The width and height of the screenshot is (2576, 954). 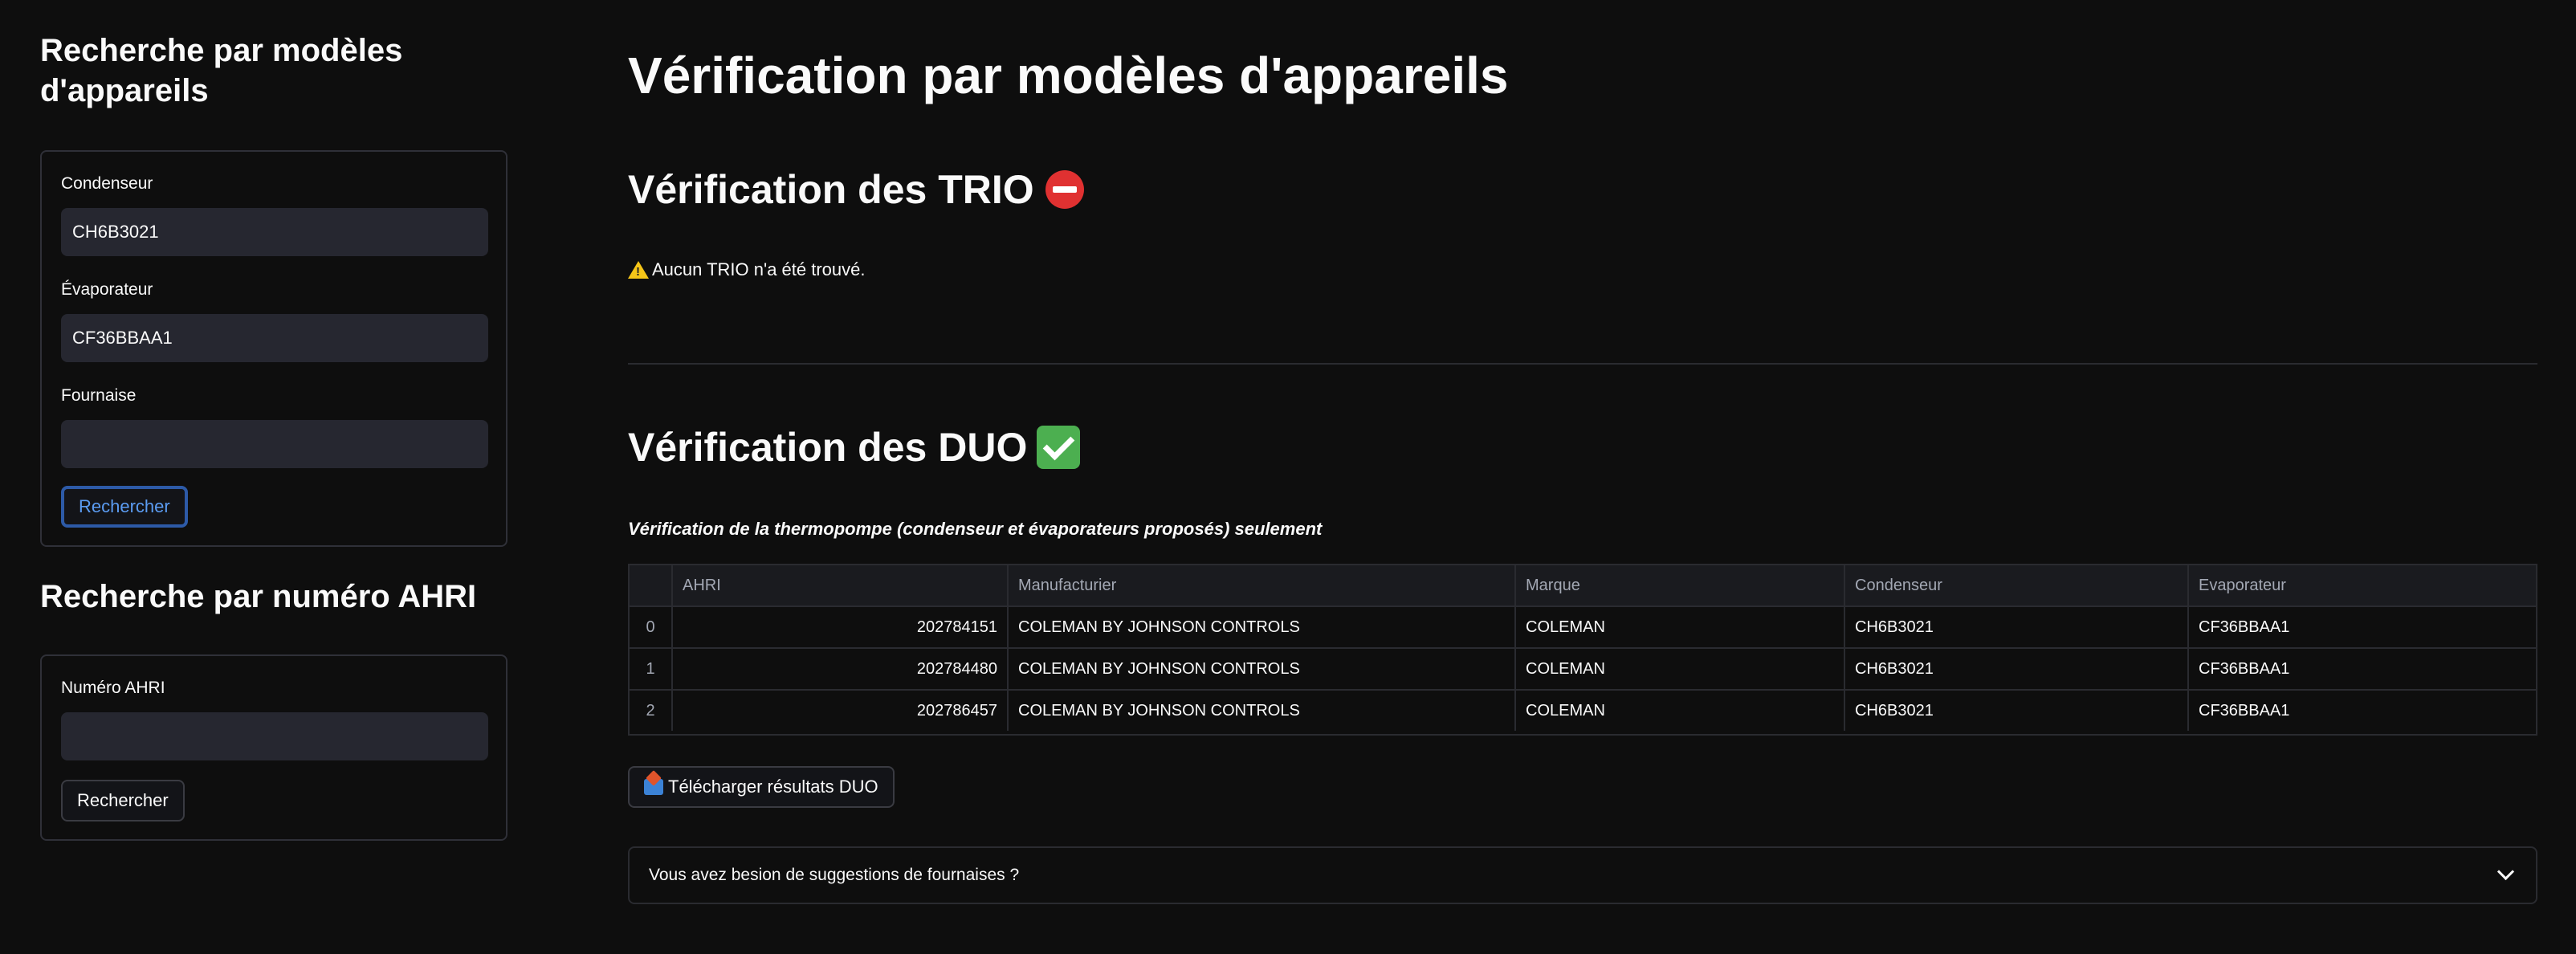 What do you see at coordinates (1262, 585) in the screenshot?
I see `header-manufacturier: Manufacturier` at bounding box center [1262, 585].